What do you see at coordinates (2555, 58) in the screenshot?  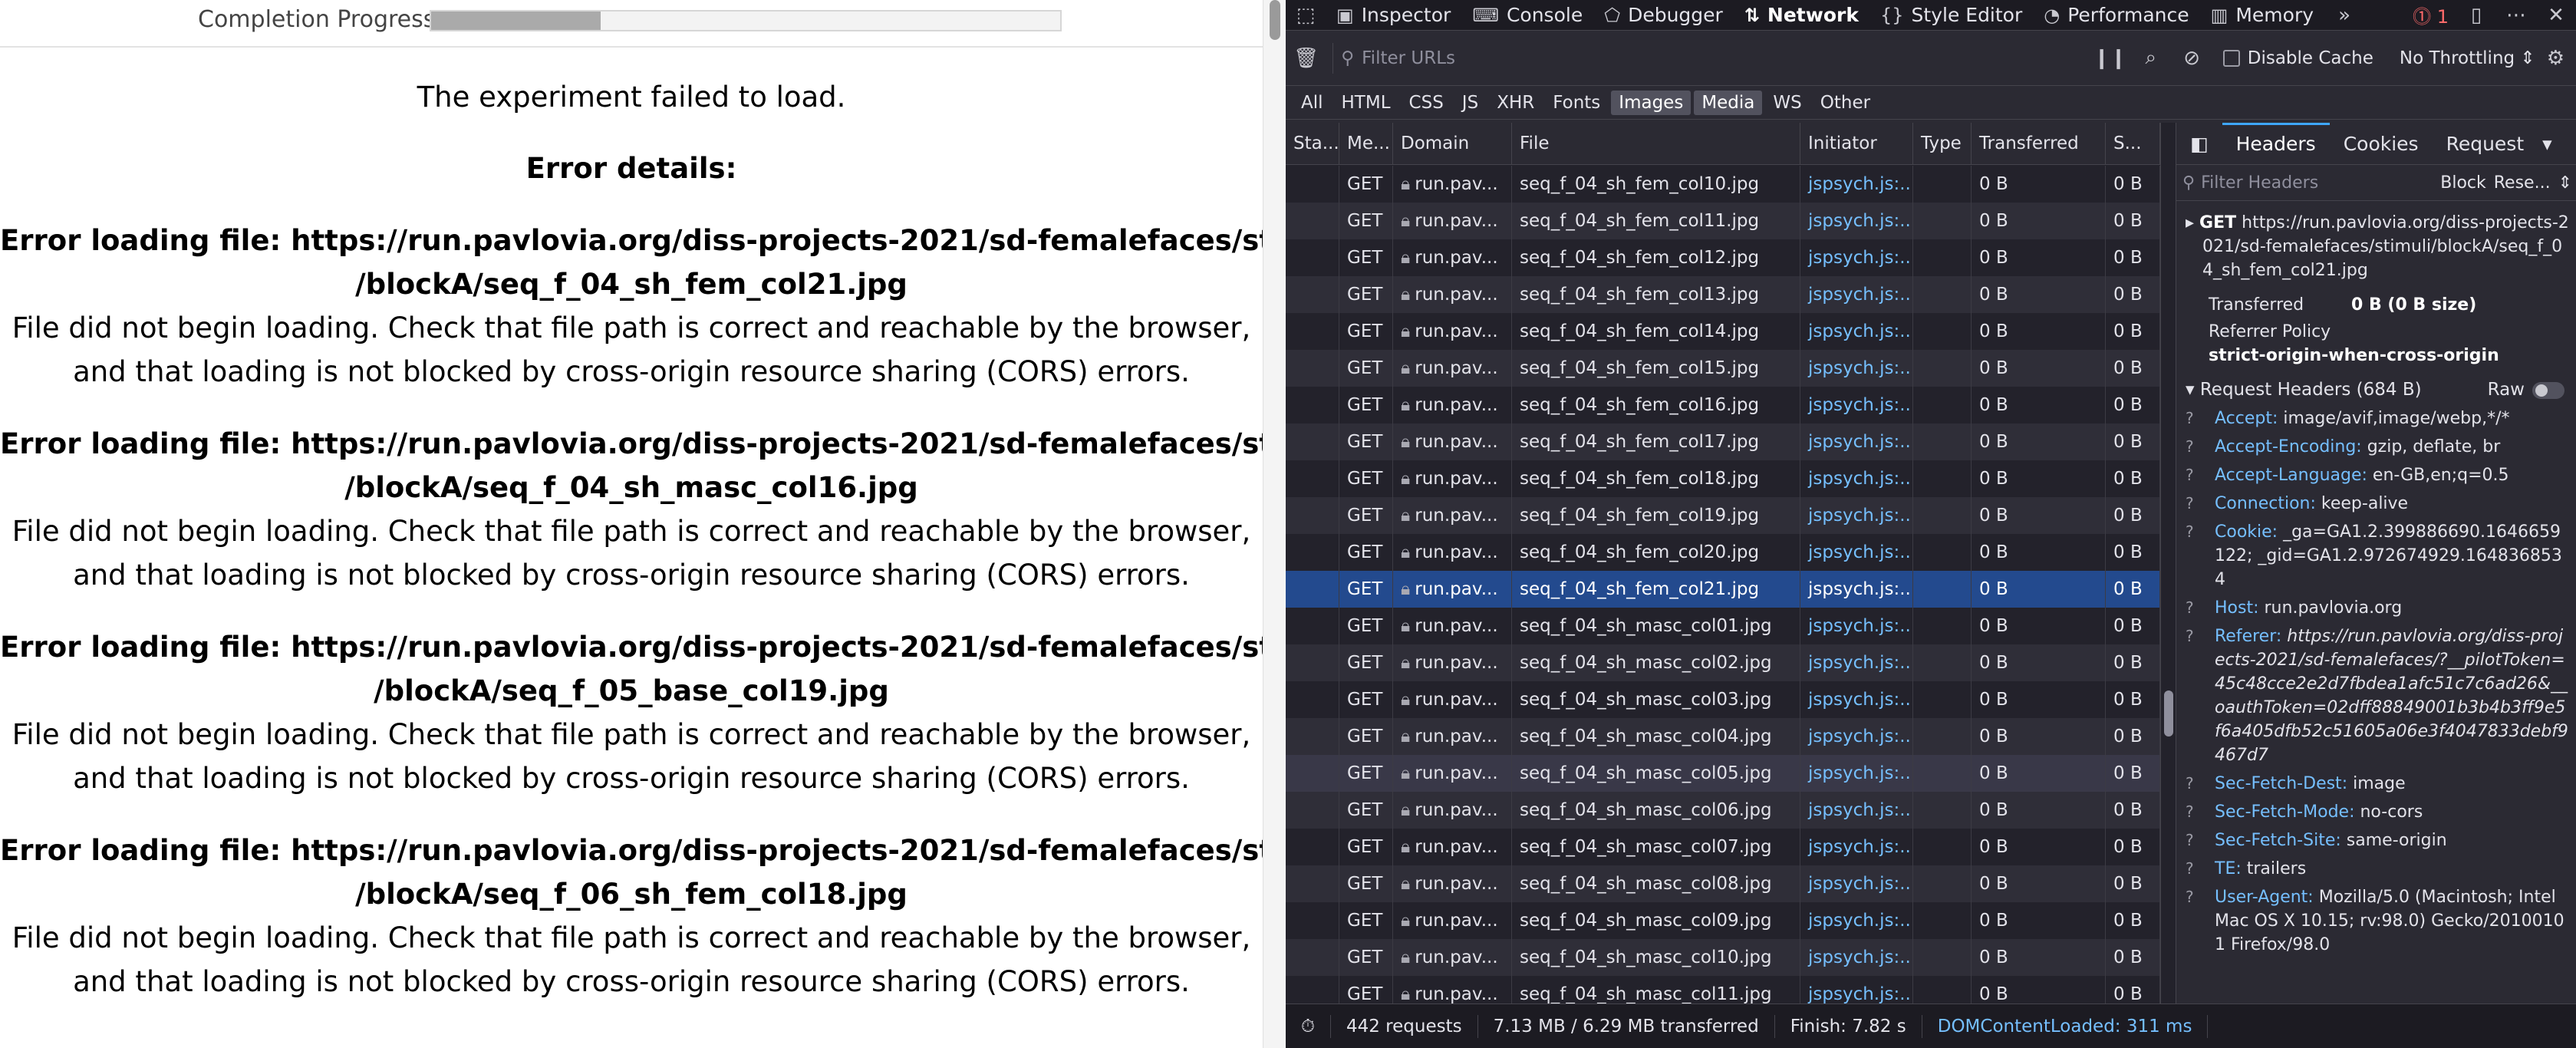 I see `settings-gear-icon: ⚙` at bounding box center [2555, 58].